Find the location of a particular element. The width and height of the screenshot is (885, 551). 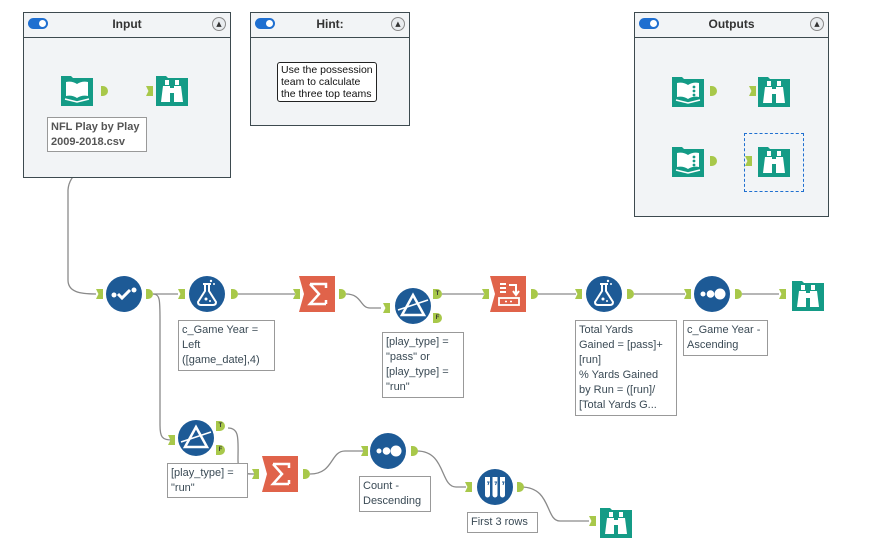

select-check-icon is located at coordinates (124, 294).